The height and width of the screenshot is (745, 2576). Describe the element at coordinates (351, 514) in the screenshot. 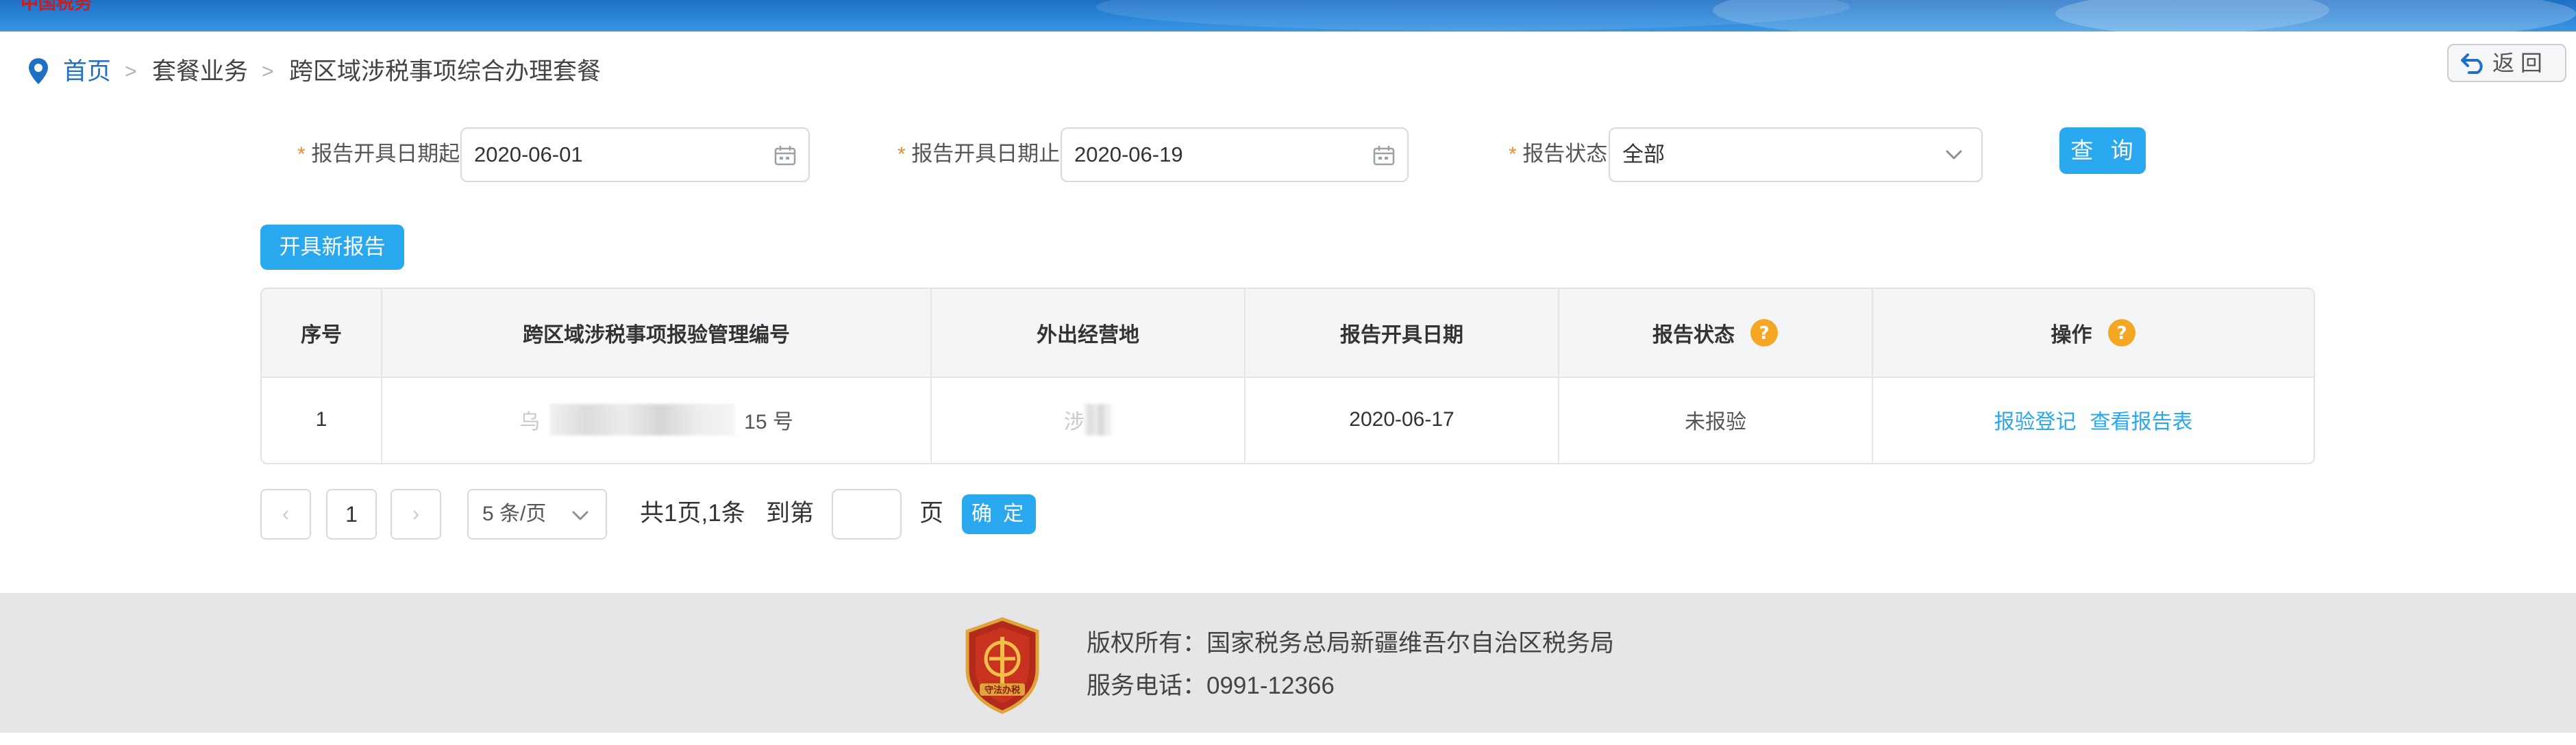

I see `current-page-button: 1` at that location.